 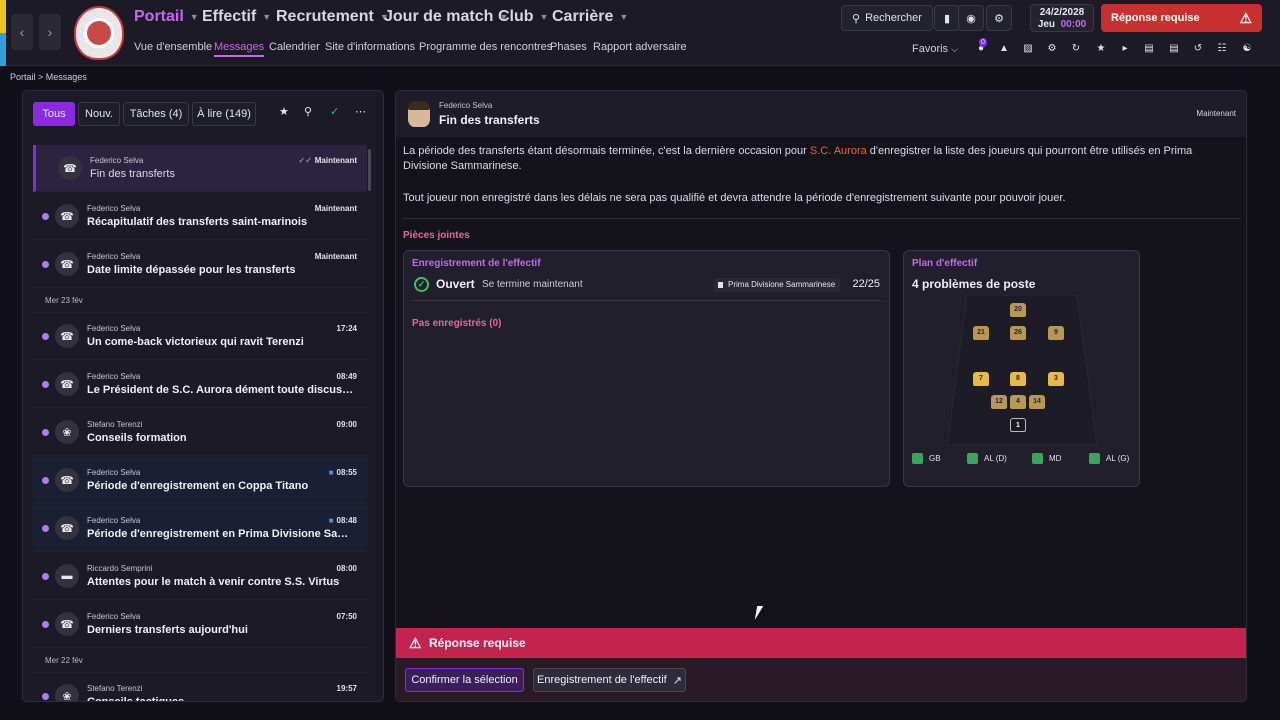 I want to click on player-shirt: 21, so click(x=981, y=333).